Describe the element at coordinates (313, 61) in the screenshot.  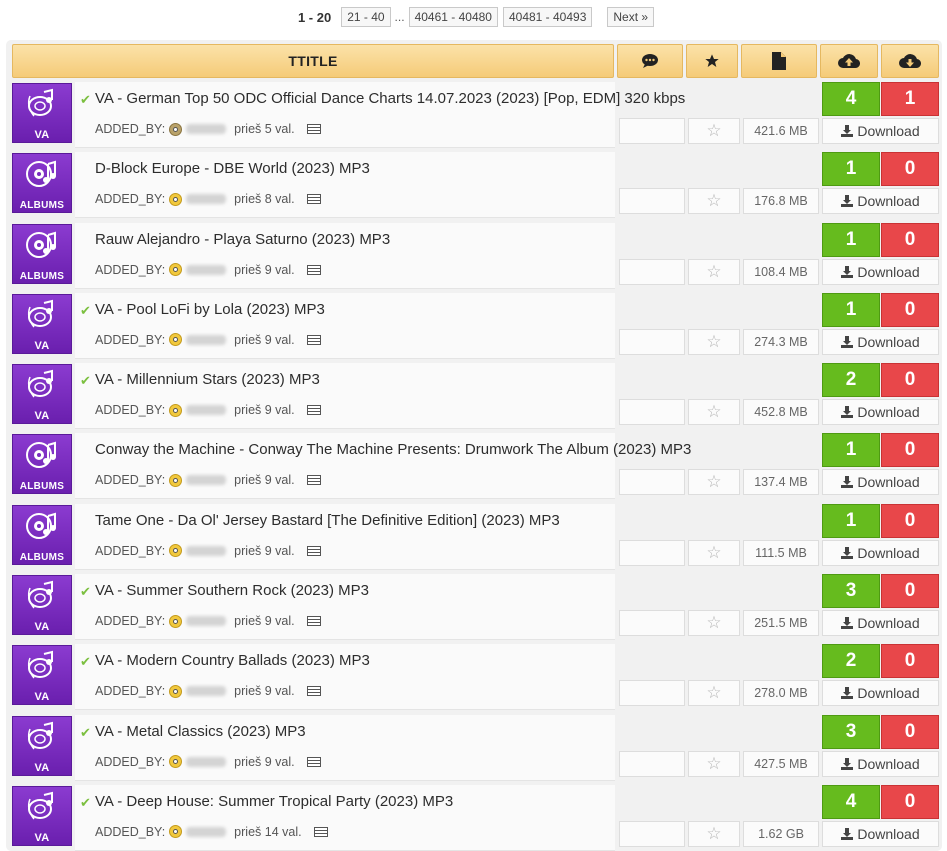
I see `title-column-header: TTITLE` at that location.